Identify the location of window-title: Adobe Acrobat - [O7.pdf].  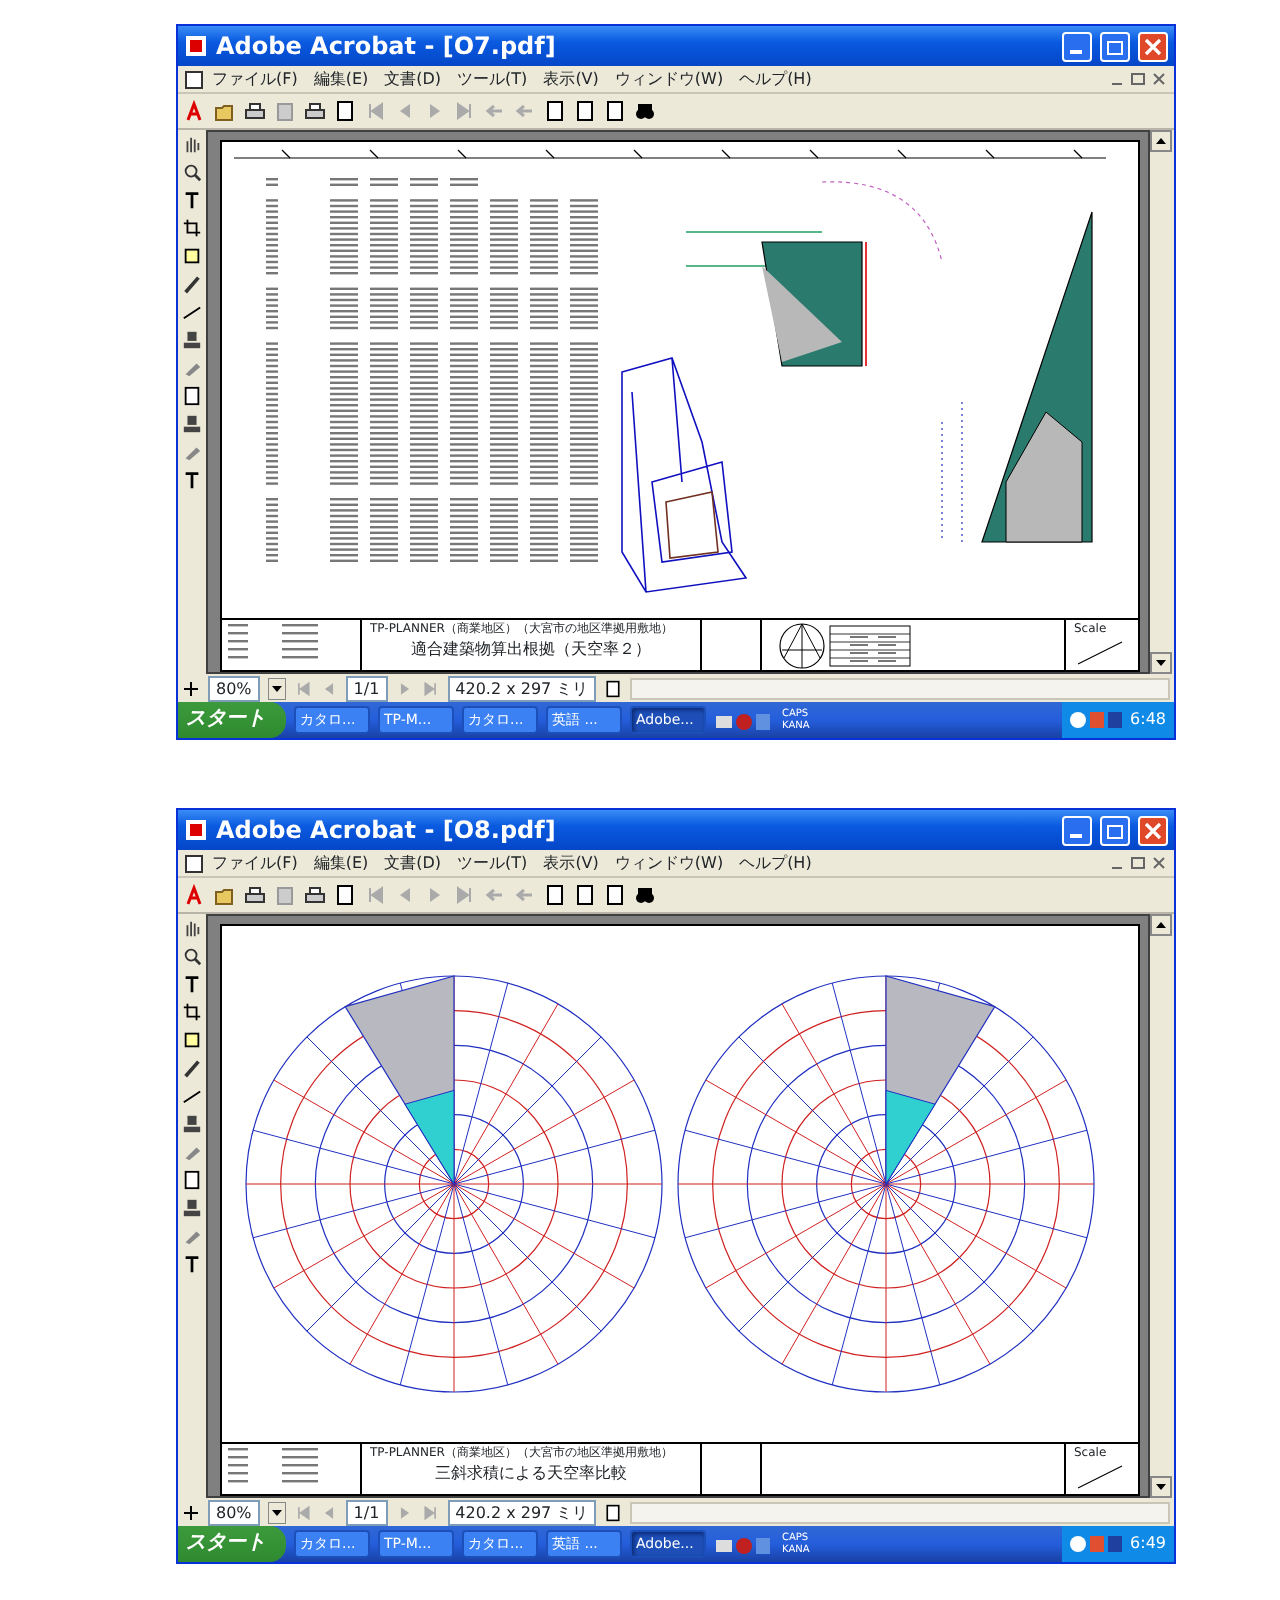
(387, 47).